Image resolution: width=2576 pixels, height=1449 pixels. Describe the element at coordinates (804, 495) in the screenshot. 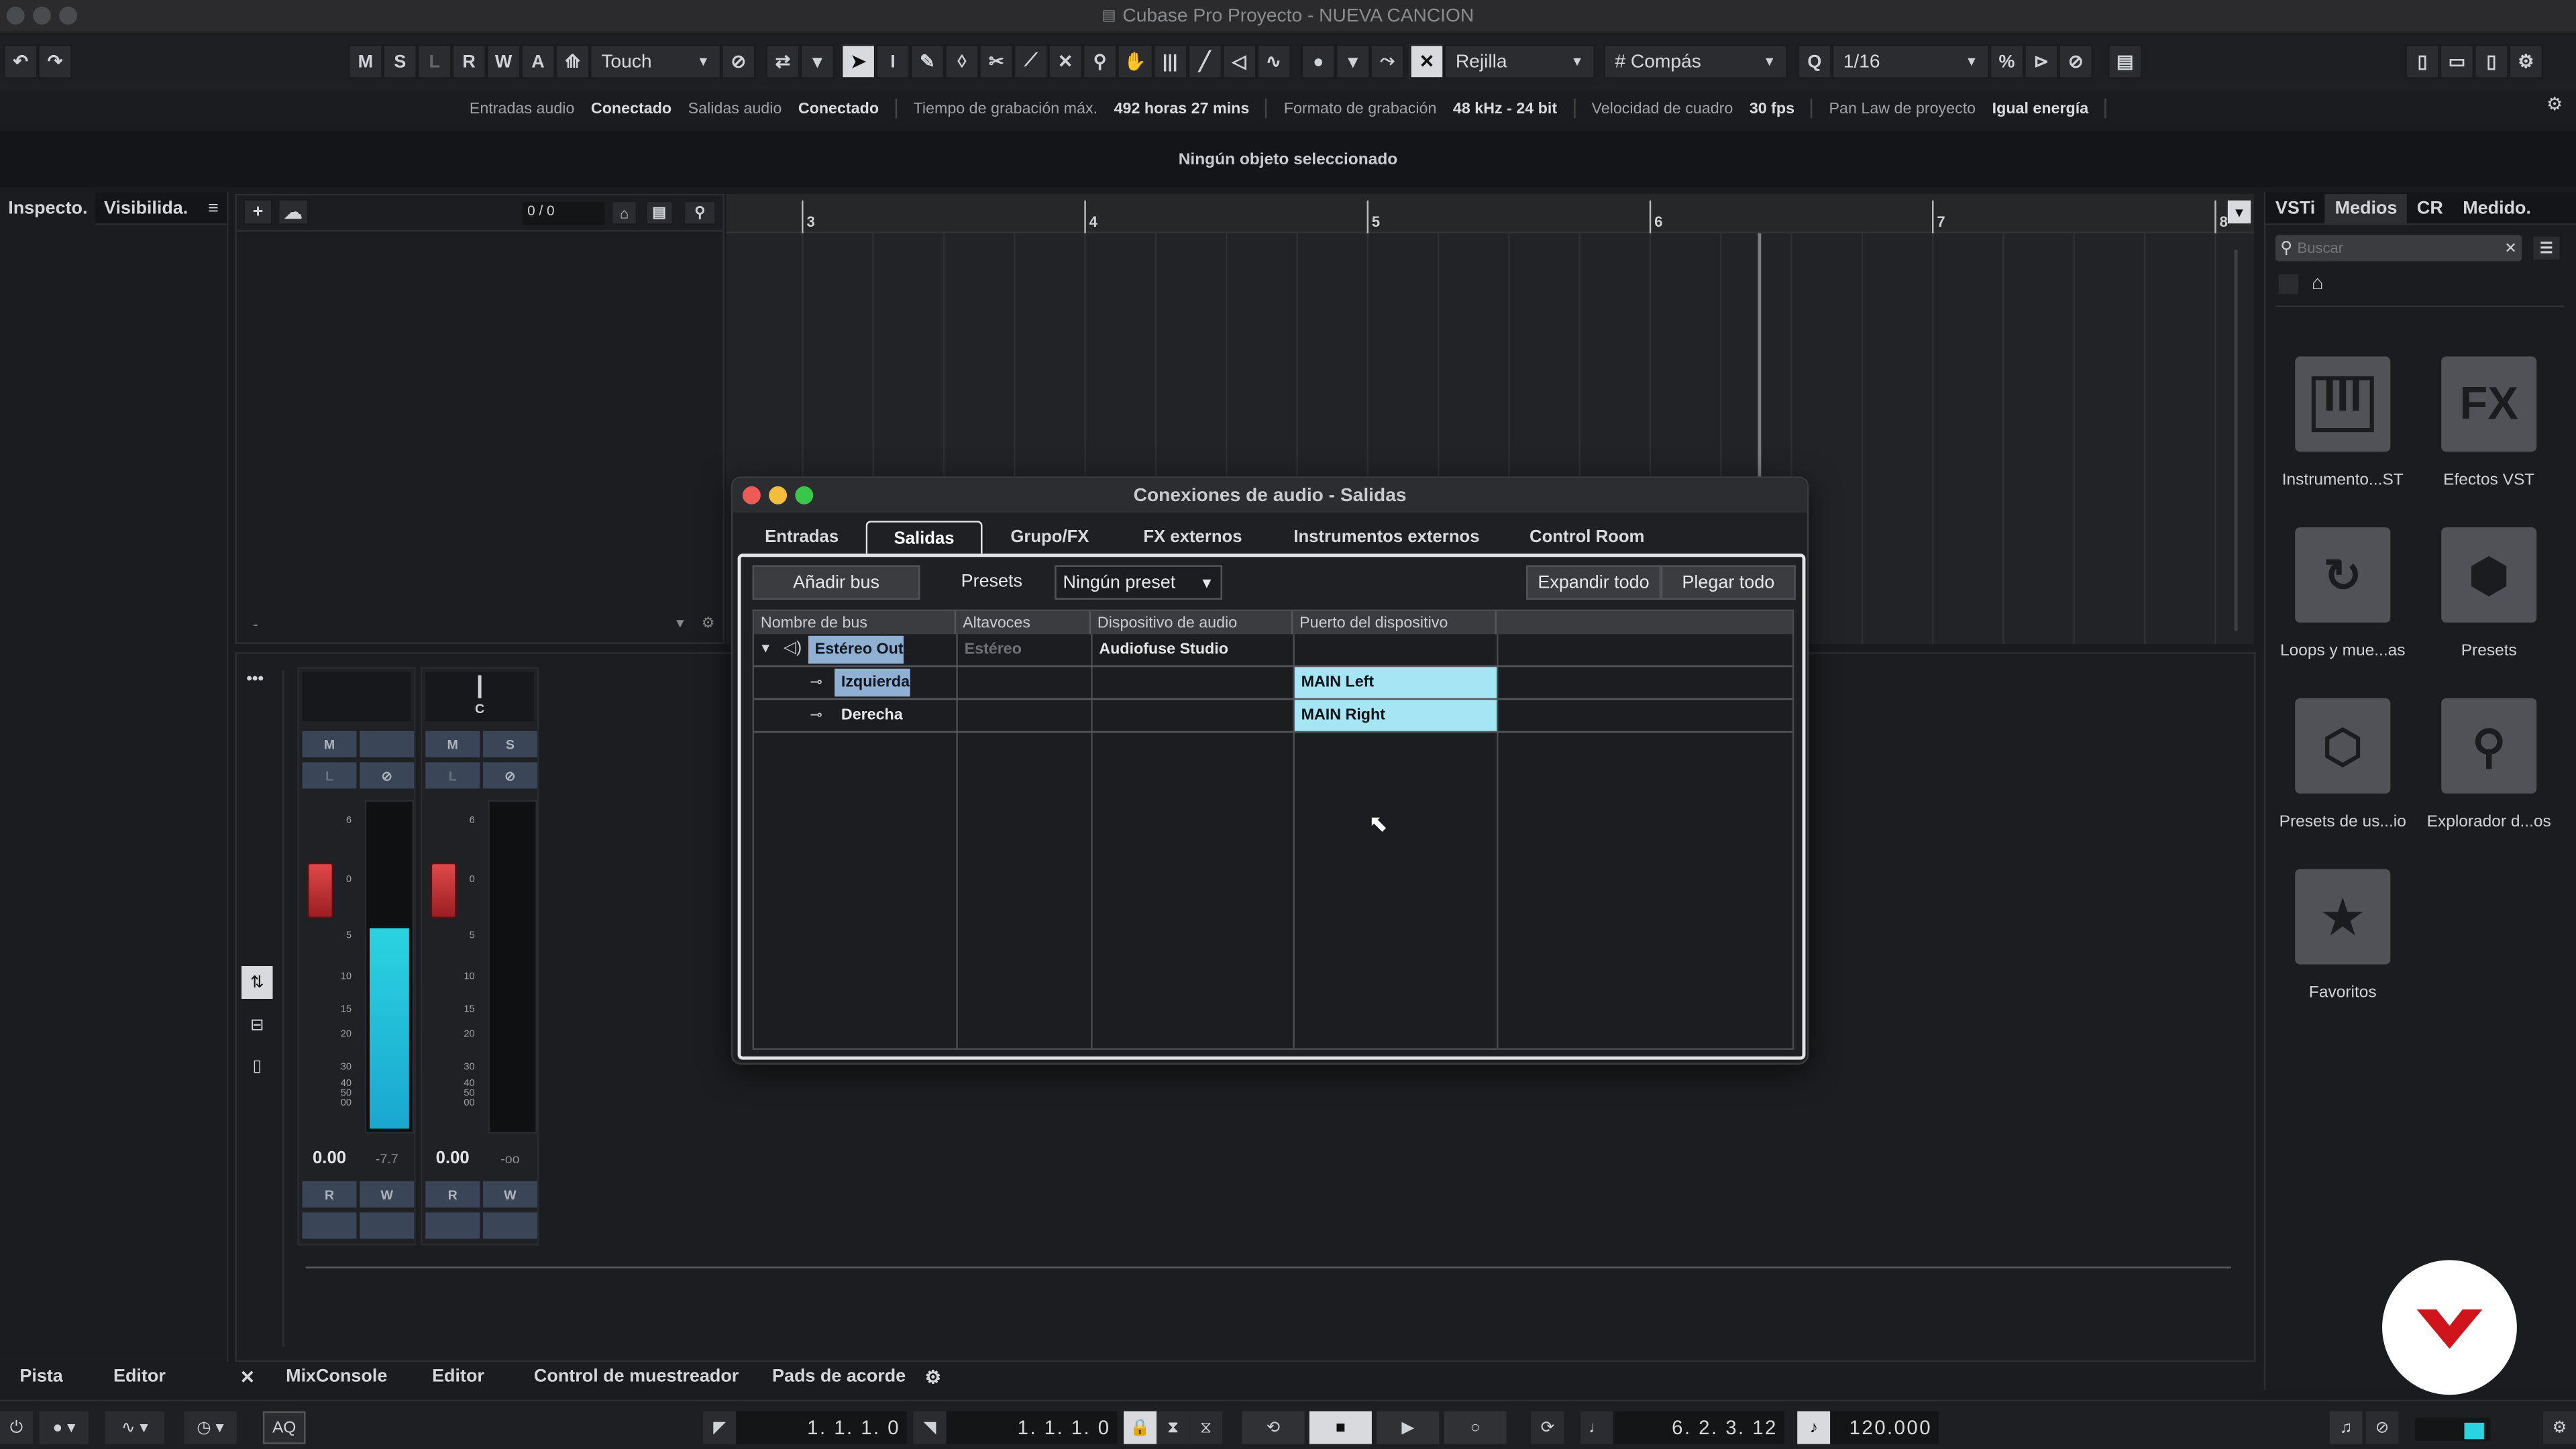

I see `zoom-dialog-button` at that location.